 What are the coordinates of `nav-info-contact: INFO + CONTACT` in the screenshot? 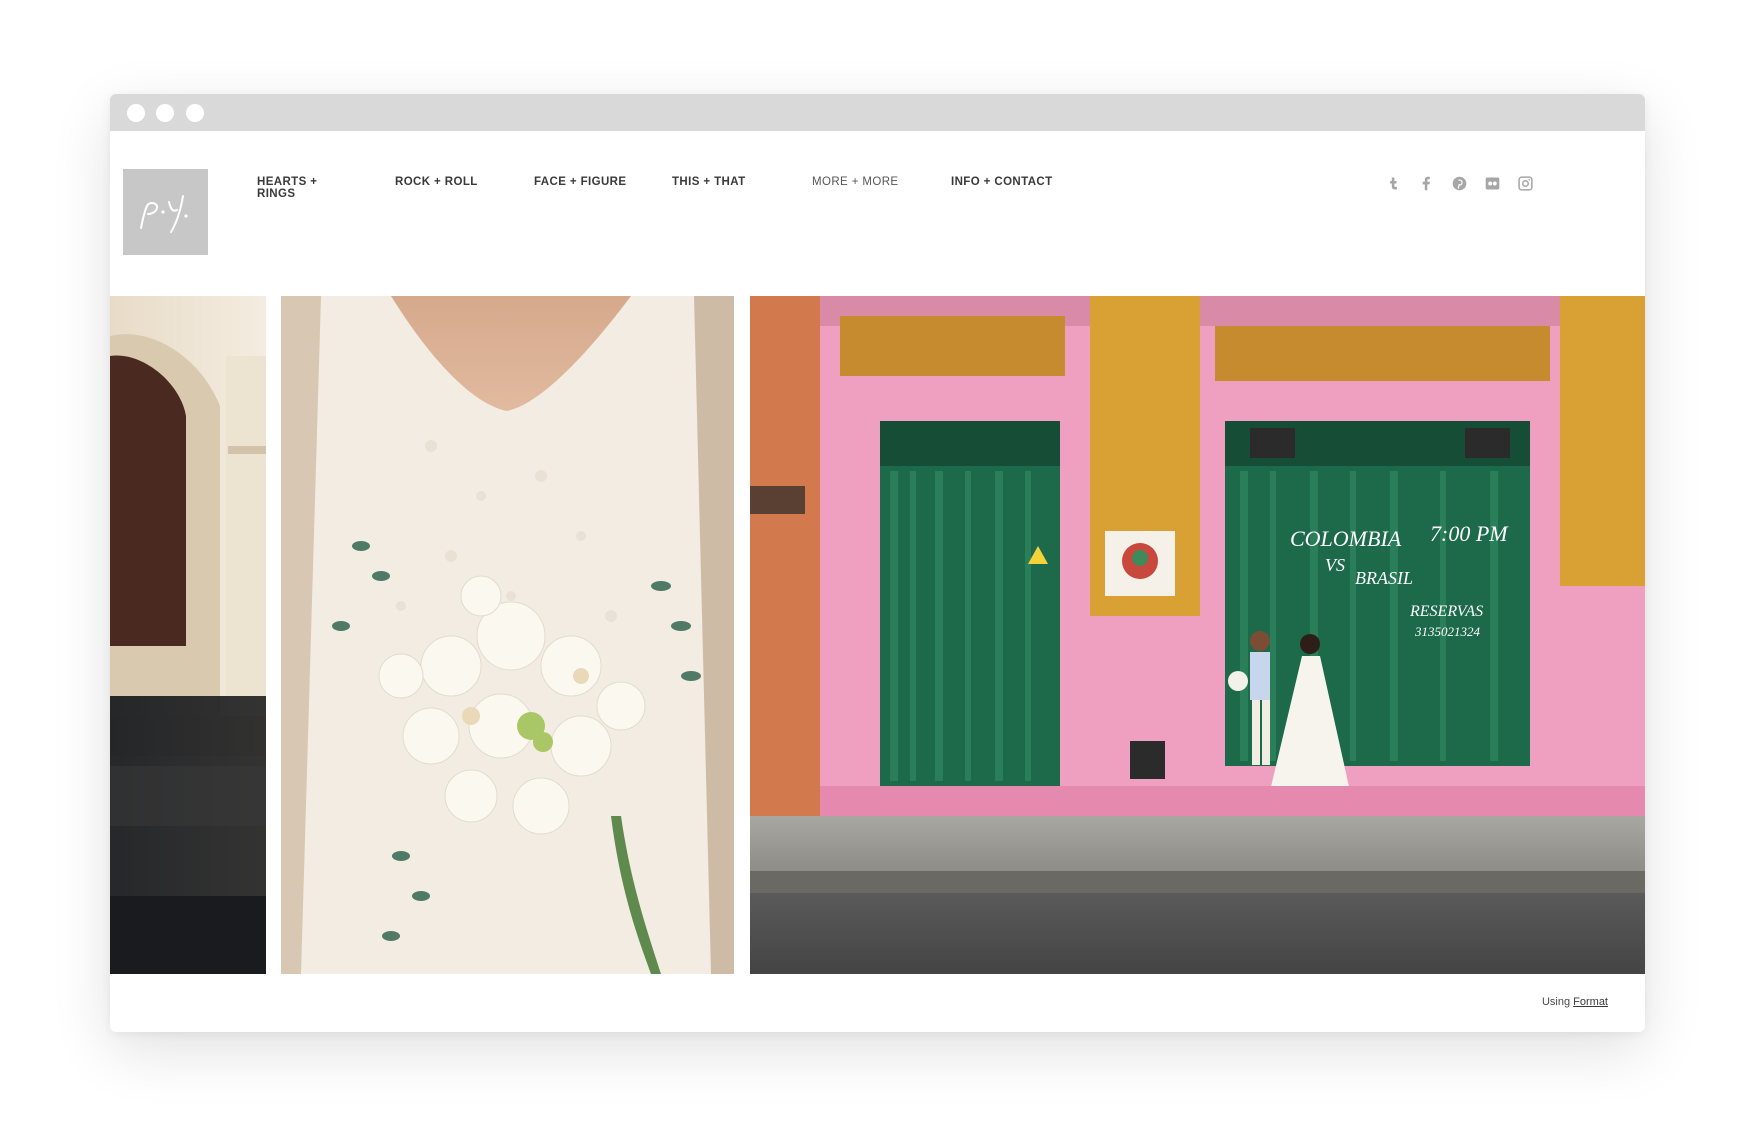 It's located at (1002, 182).